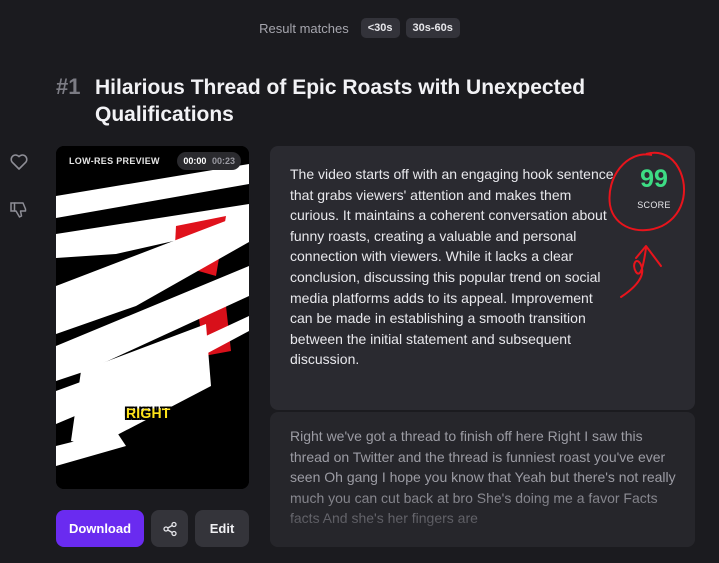 The width and height of the screenshot is (719, 563). I want to click on heart-icon, so click(19, 162).